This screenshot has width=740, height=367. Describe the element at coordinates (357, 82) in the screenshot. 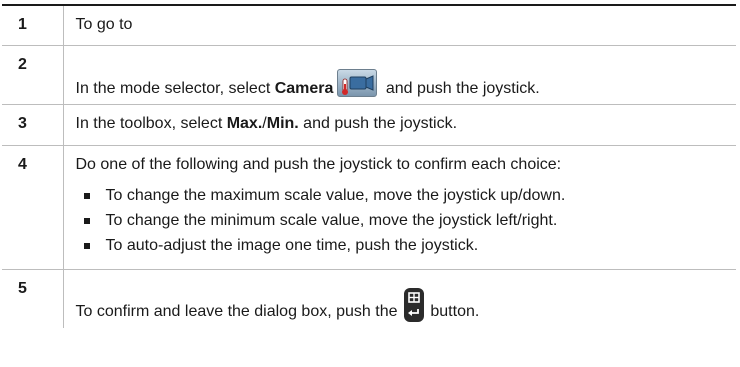

I see `camera-mode-icon` at that location.